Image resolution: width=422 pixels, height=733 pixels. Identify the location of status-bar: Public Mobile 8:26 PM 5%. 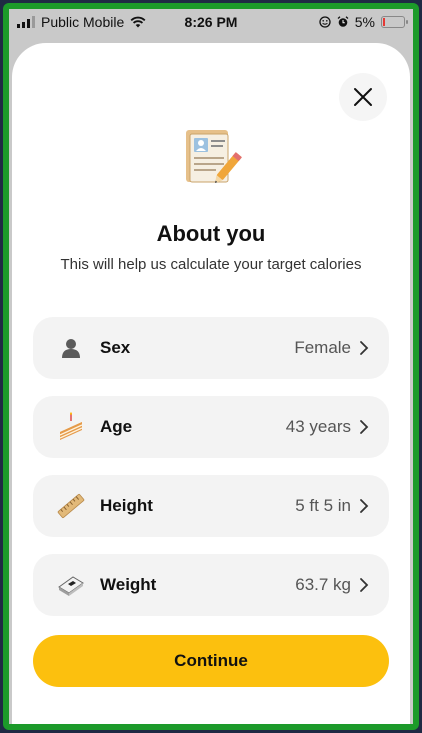
(211, 22).